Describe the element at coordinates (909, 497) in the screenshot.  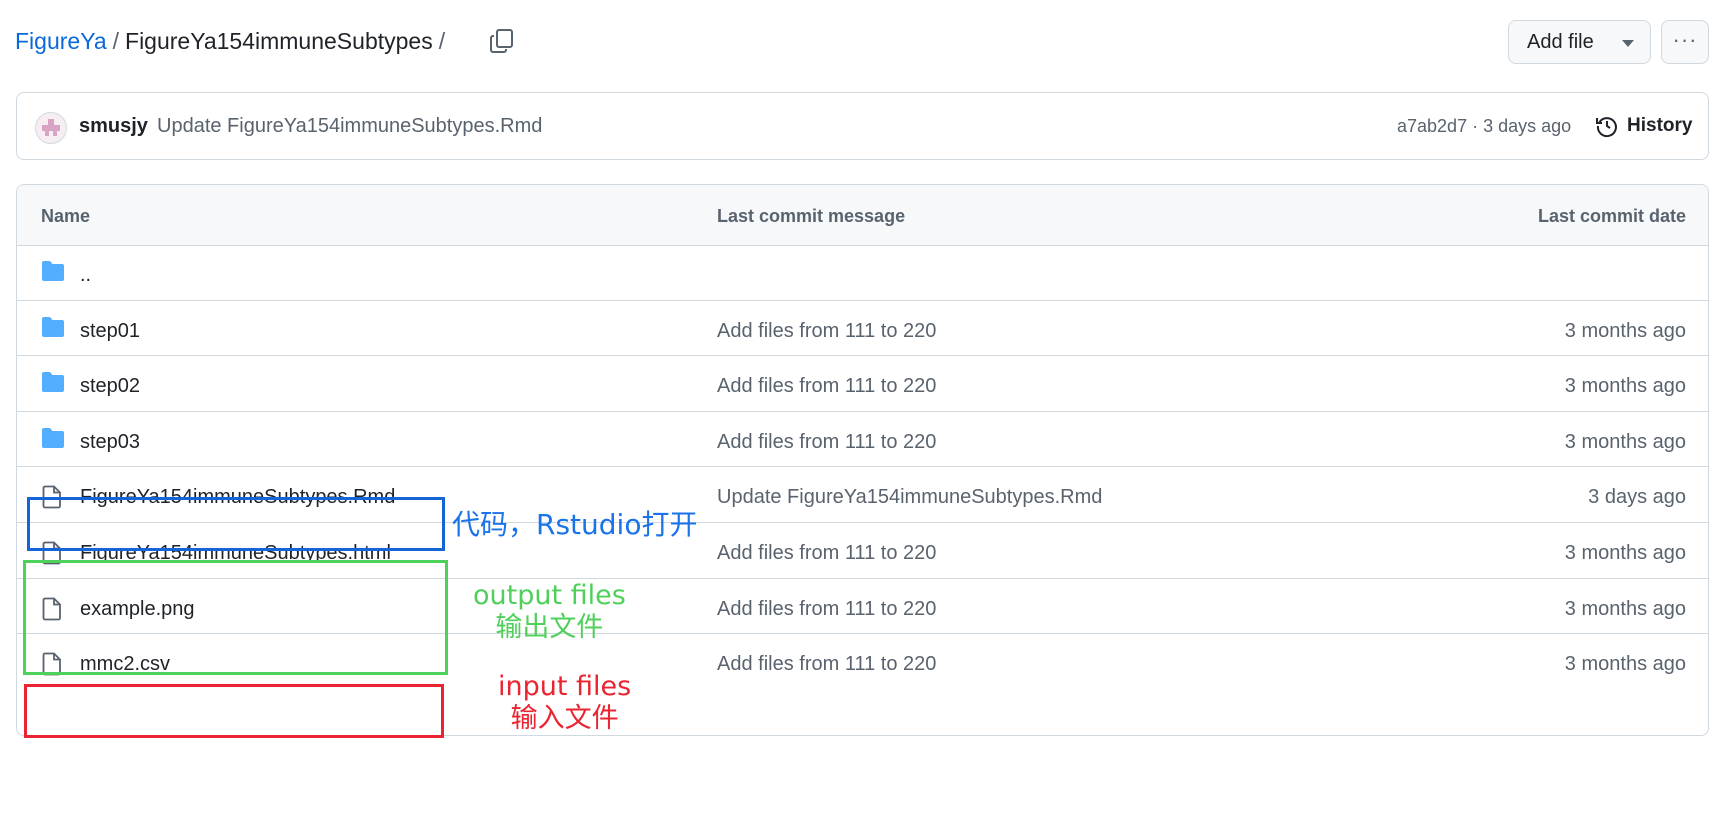
I see `row-commit-message: Update FigureYa154immuneSubtypes.Rmd` at that location.